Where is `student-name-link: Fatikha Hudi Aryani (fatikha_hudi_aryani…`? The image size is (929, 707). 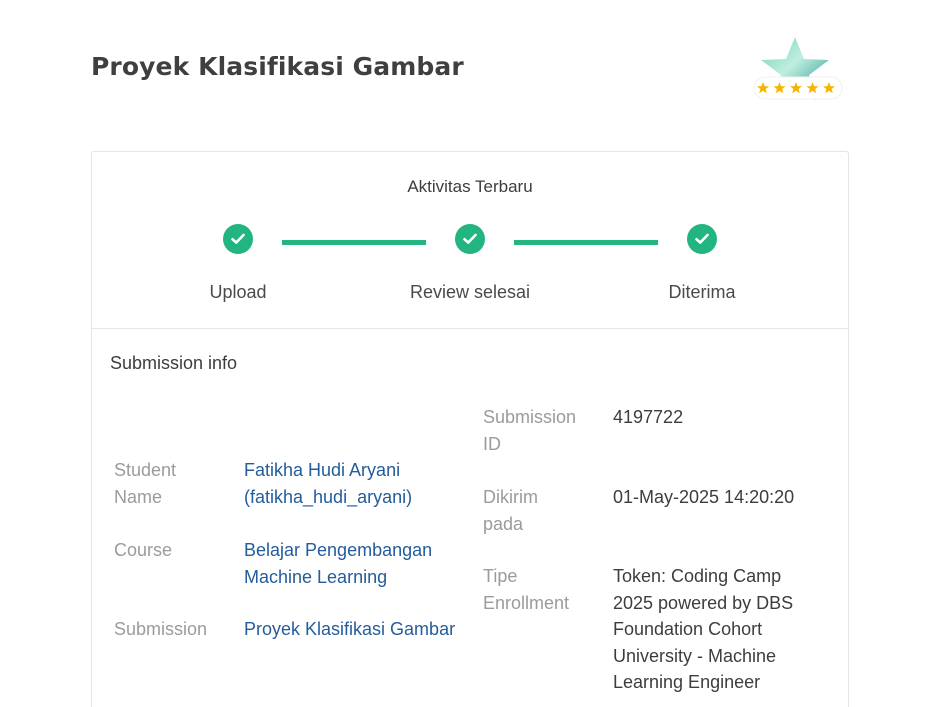
student-name-link: Fatikha Hudi Aryani (fatikha_hudi_aryani… is located at coordinates (328, 483).